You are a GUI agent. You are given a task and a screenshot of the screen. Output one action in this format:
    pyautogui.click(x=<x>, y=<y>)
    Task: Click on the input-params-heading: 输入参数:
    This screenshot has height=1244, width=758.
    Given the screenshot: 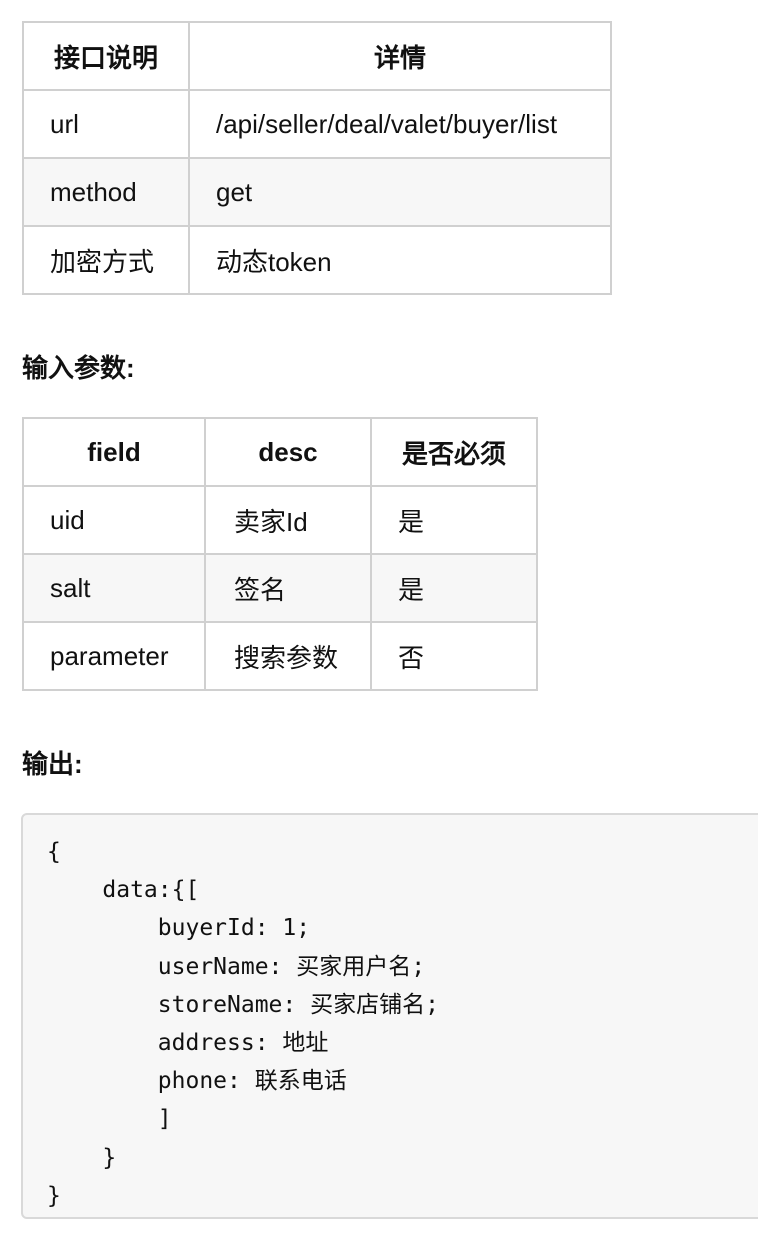 What is the action you would take?
    pyautogui.click(x=78, y=368)
    